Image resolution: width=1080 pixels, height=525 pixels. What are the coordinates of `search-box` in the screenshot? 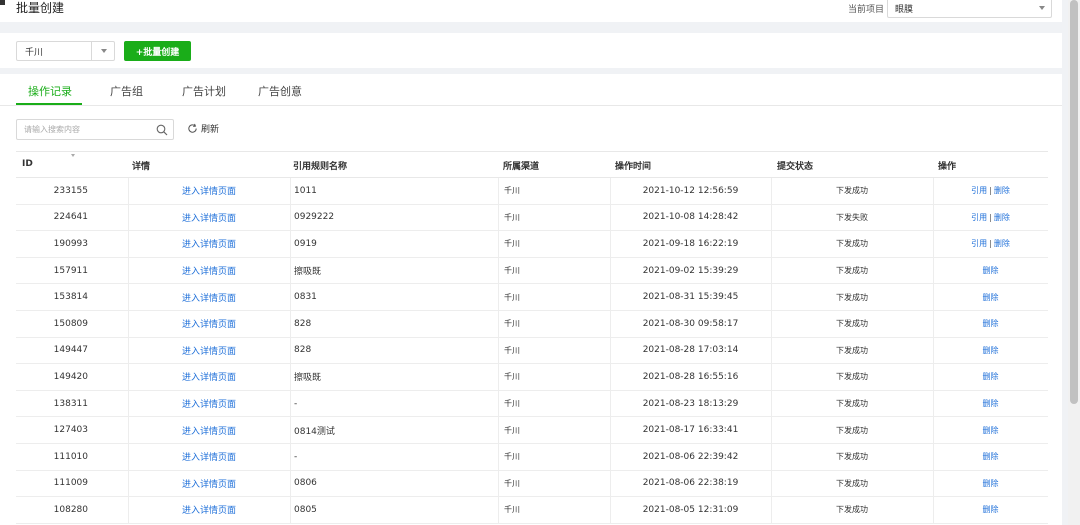 It's located at (95, 129).